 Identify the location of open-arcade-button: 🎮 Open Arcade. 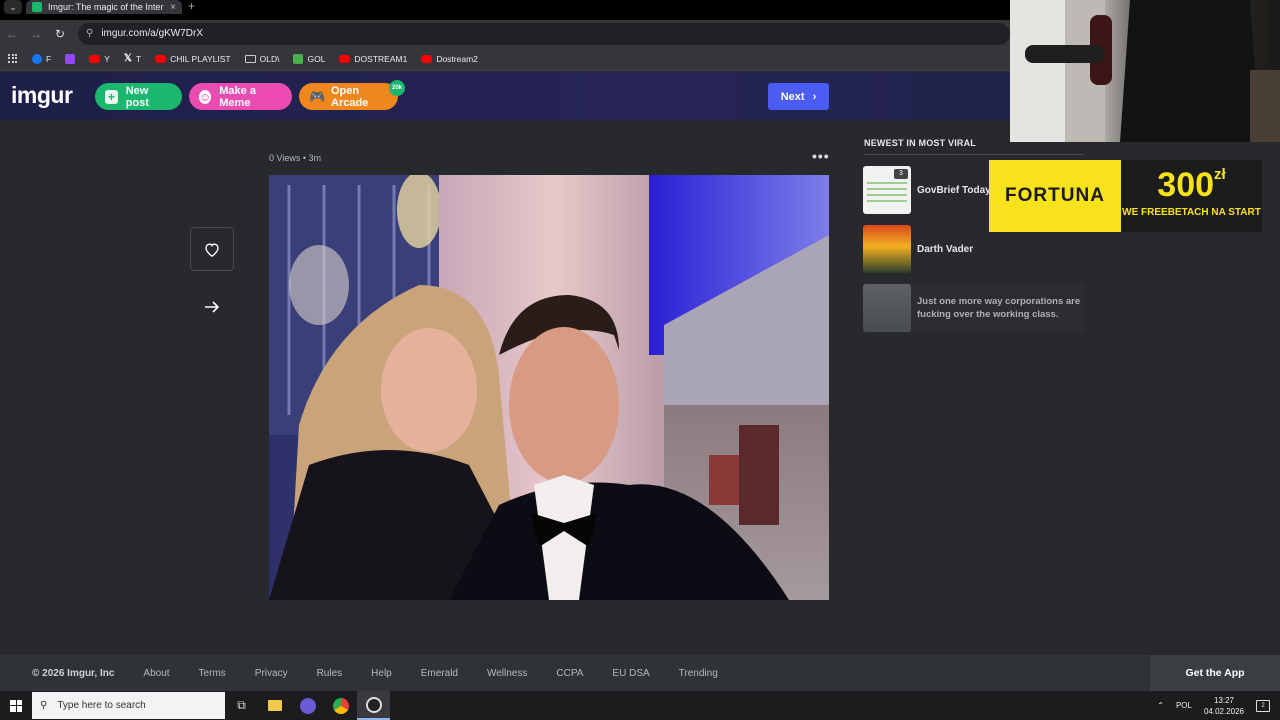
(348, 96).